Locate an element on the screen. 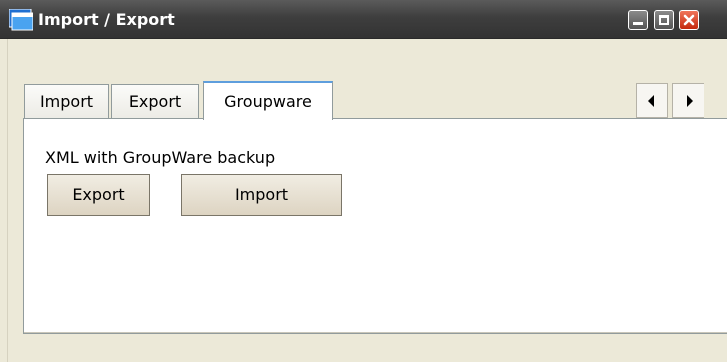 Image resolution: width=727 pixels, height=362 pixels. export-button: Export is located at coordinates (98, 195).